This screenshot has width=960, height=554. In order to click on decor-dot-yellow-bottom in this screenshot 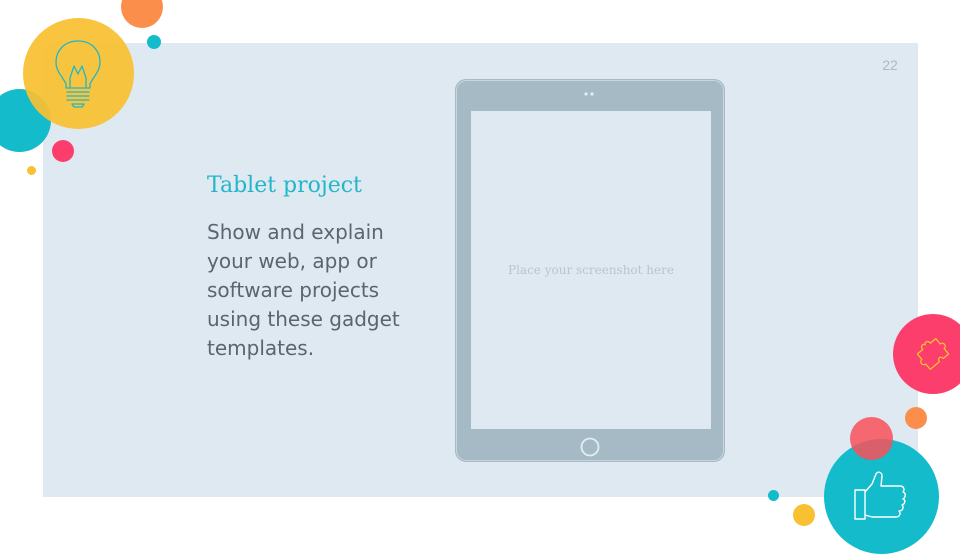, I will do `click(804, 515)`.